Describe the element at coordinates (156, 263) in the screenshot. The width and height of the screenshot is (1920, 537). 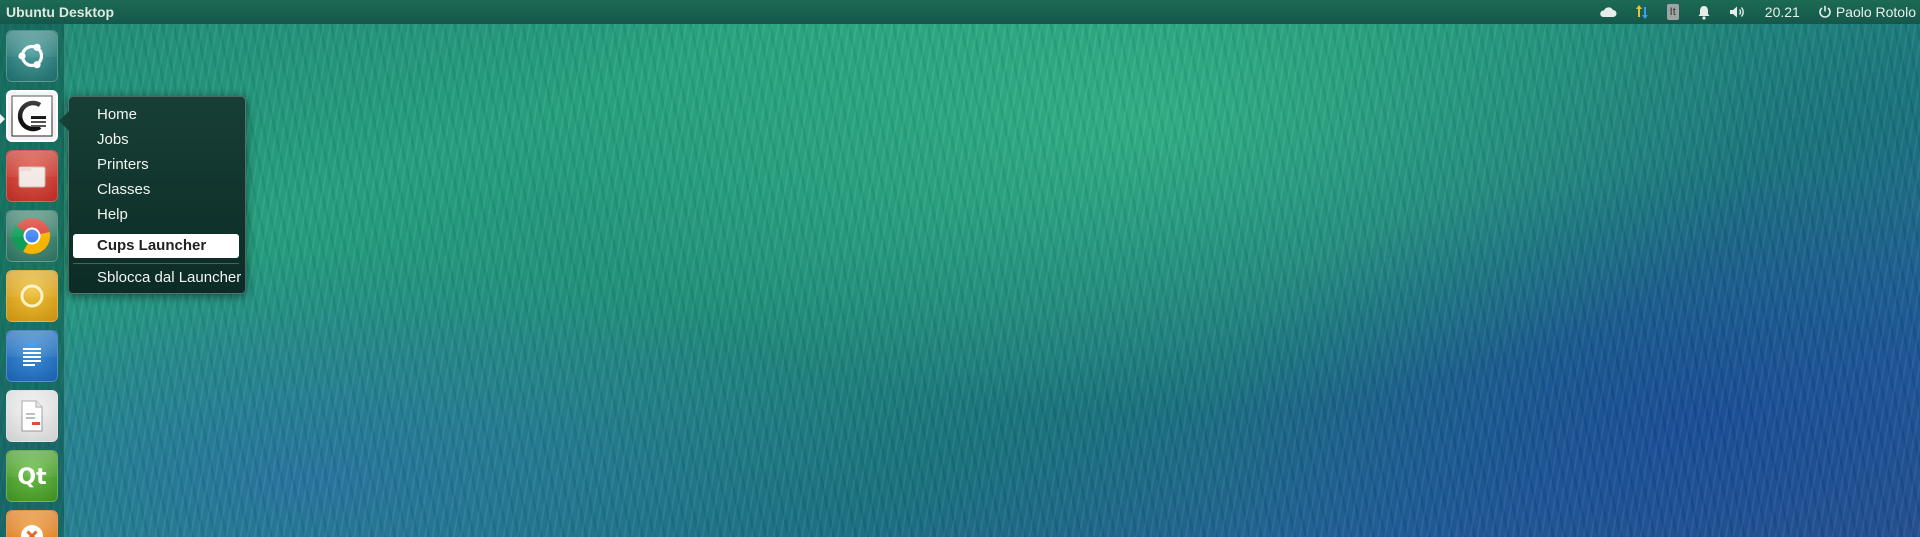
I see `quicklist-separator` at that location.